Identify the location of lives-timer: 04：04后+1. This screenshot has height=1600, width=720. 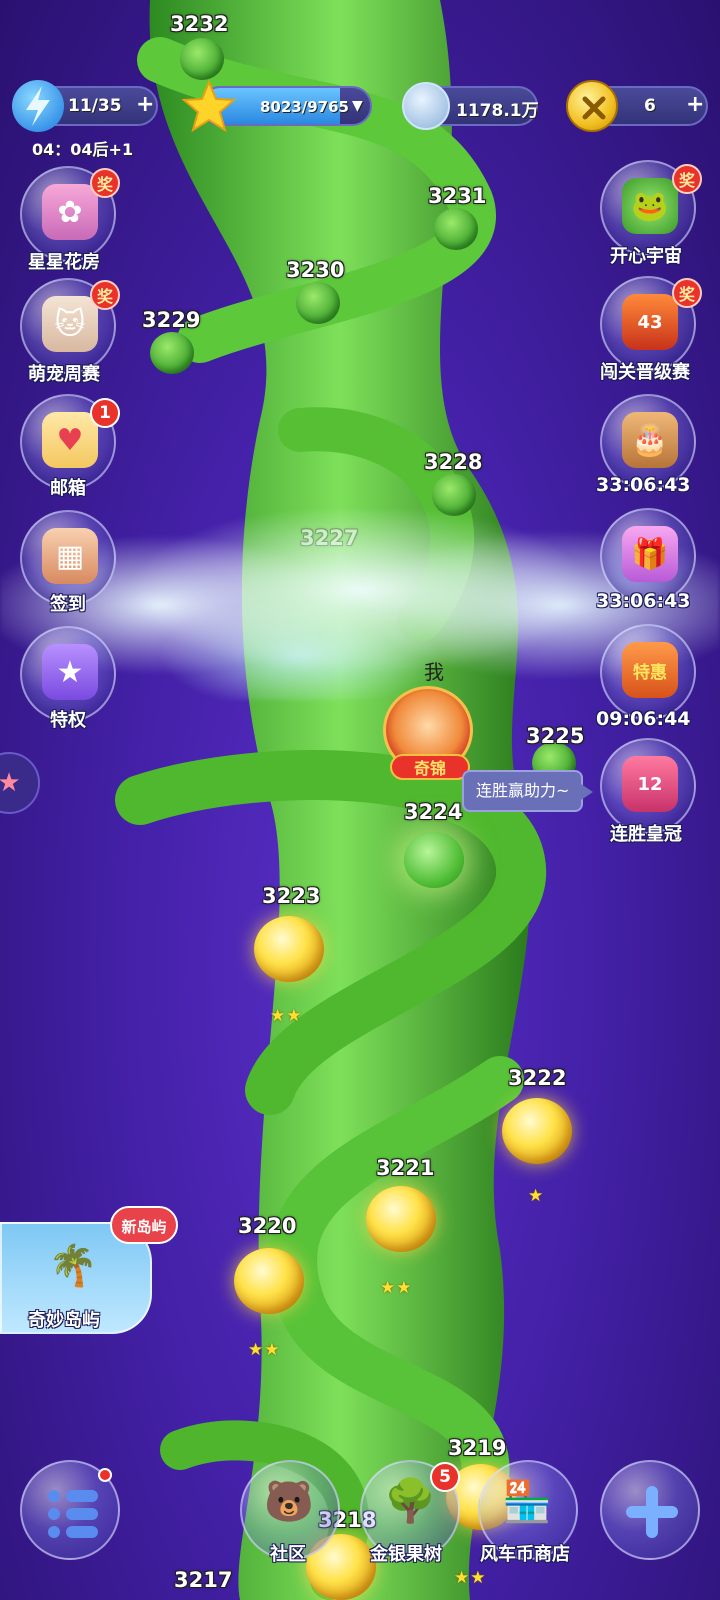
(83, 149).